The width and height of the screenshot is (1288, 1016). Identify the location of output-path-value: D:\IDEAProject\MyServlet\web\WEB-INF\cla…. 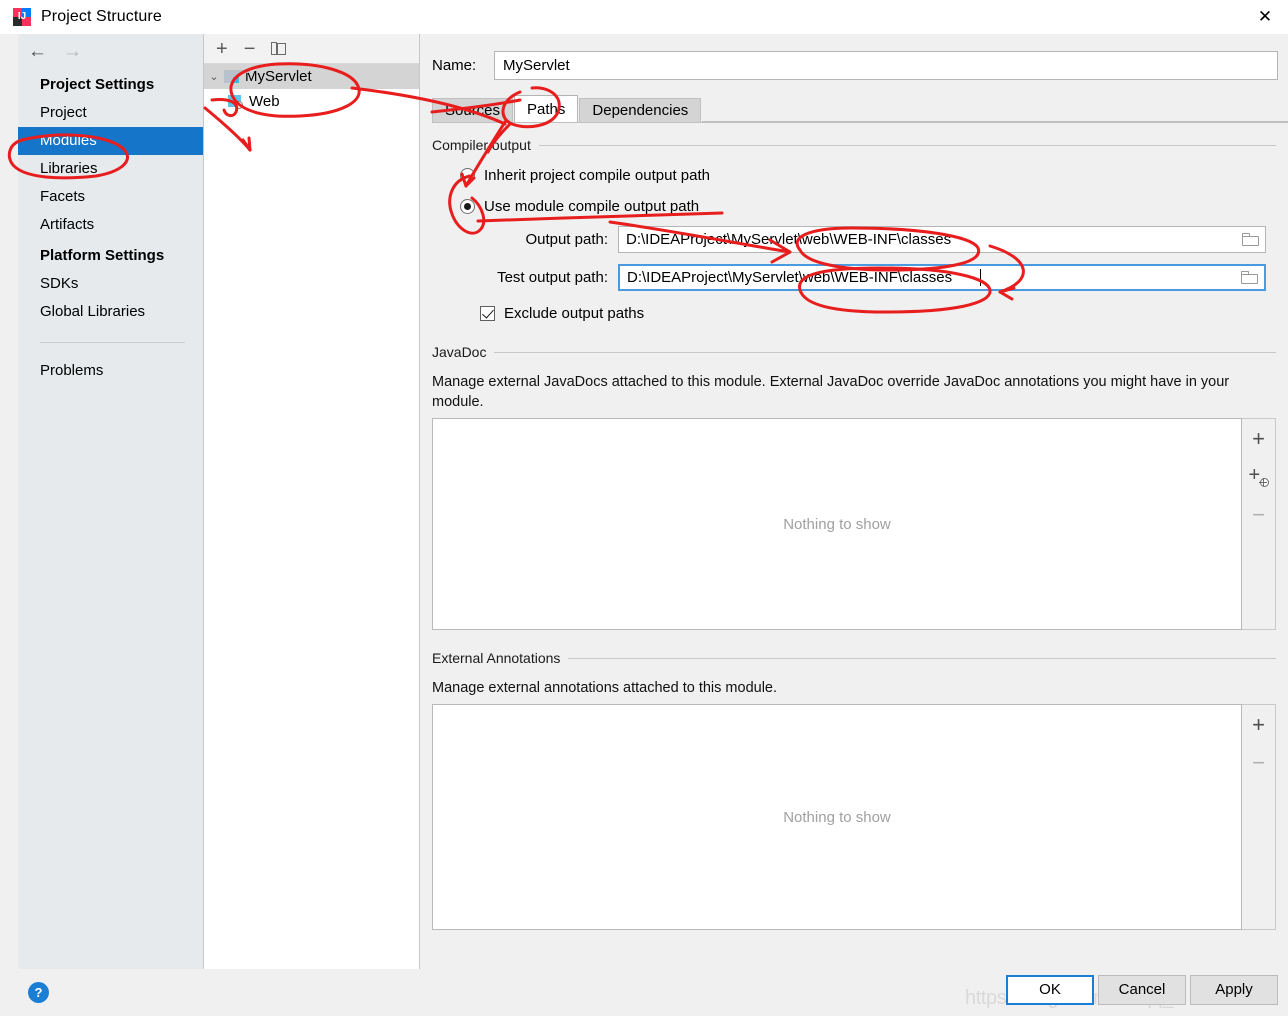
(789, 239).